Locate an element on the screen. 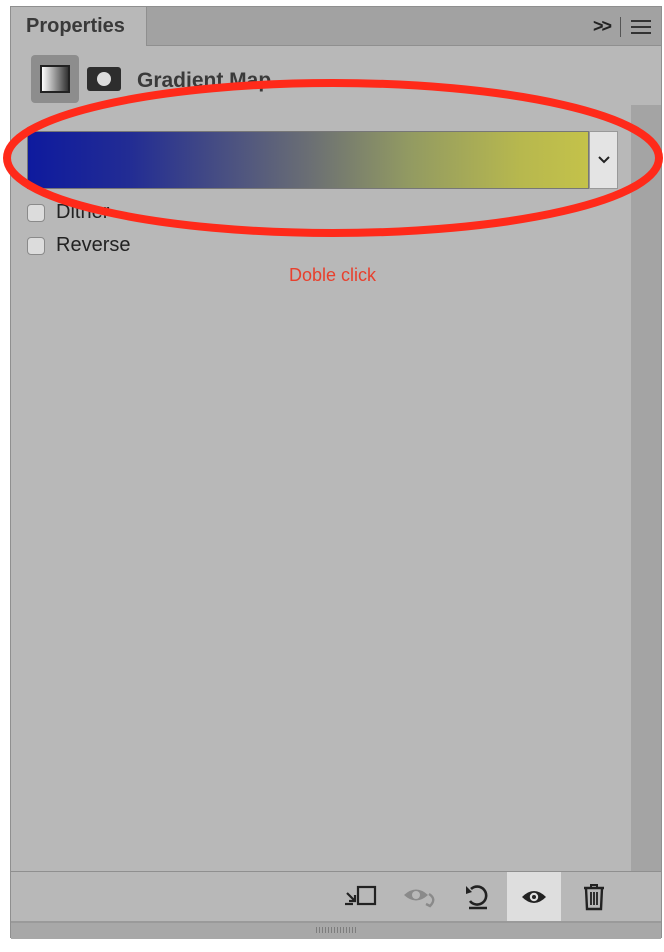 This screenshot has height=952, width=664. delete-button is located at coordinates (594, 897).